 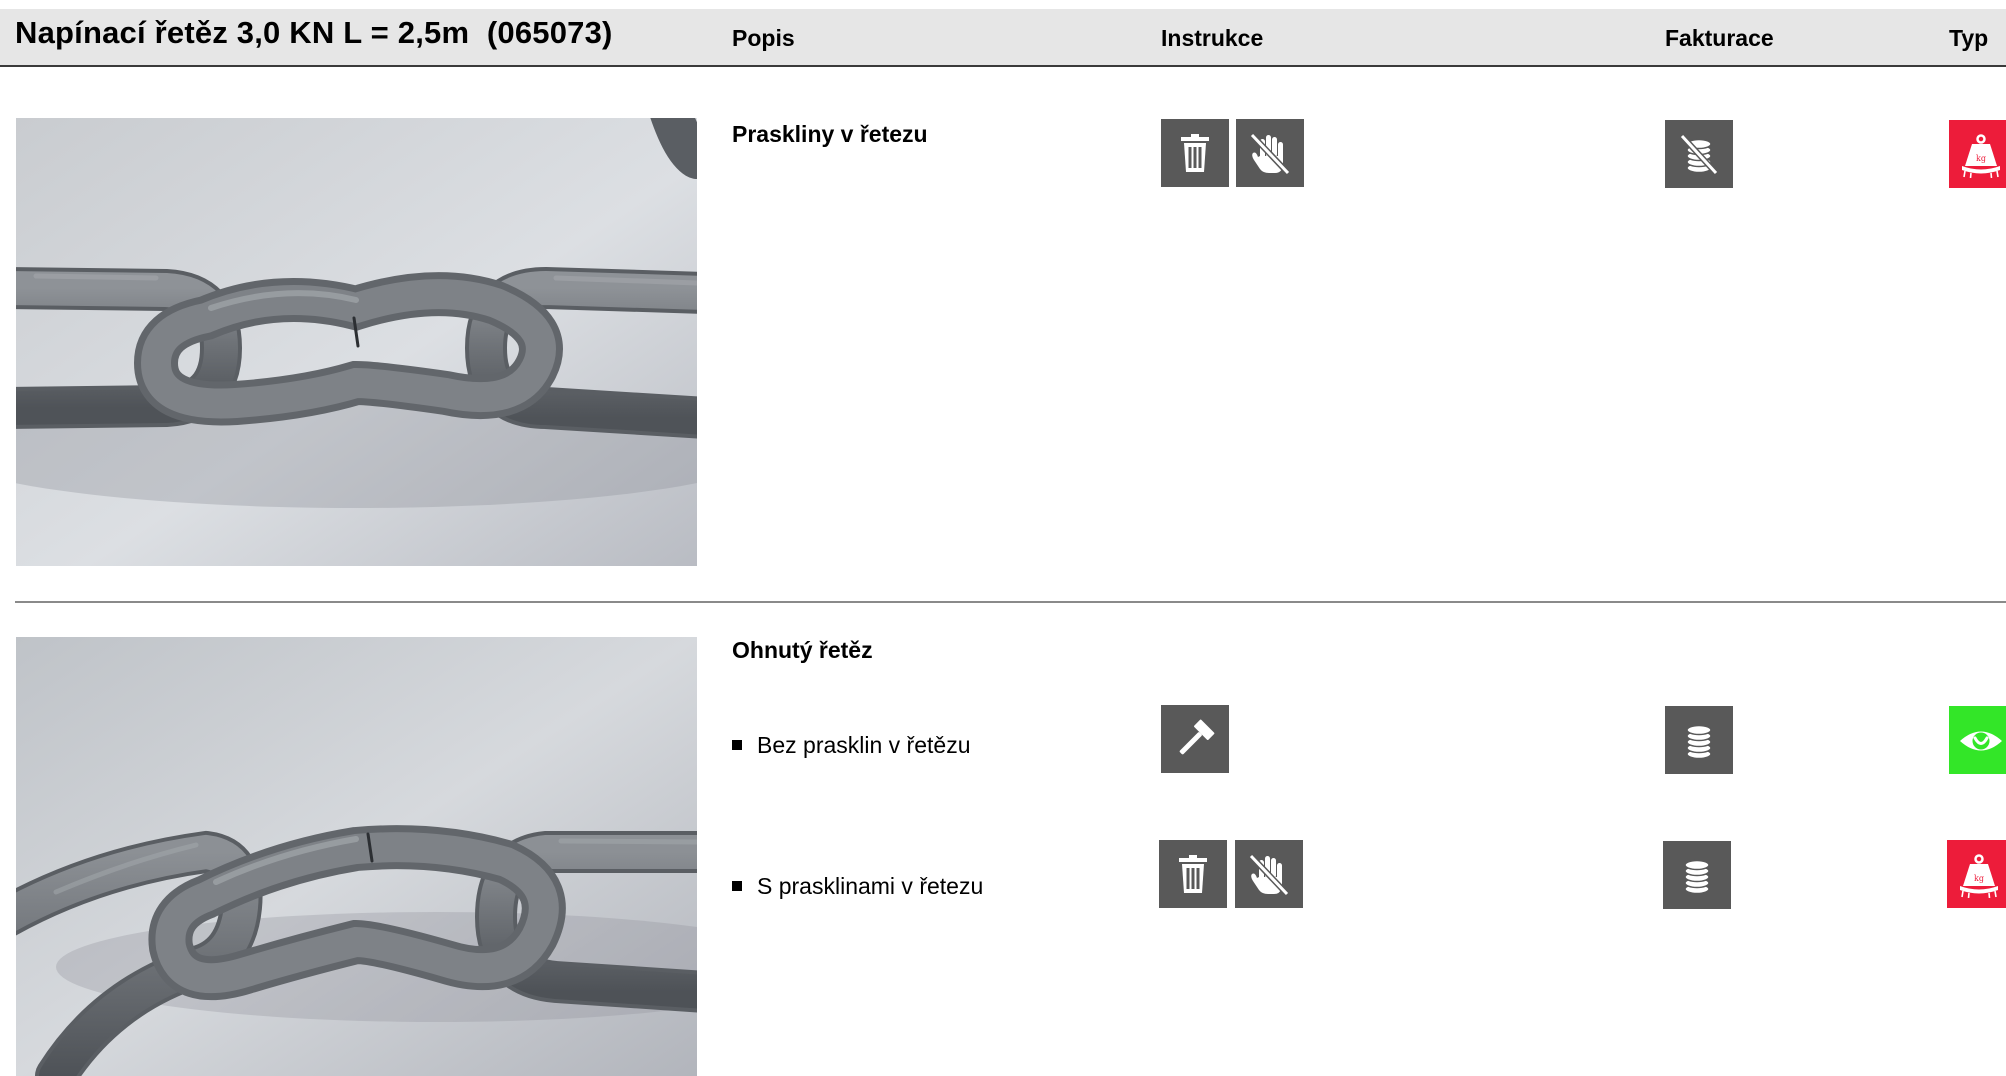 I want to click on page-title: Napínací řetěz 3,0 KN L = 2,5m (065073), so click(x=314, y=32).